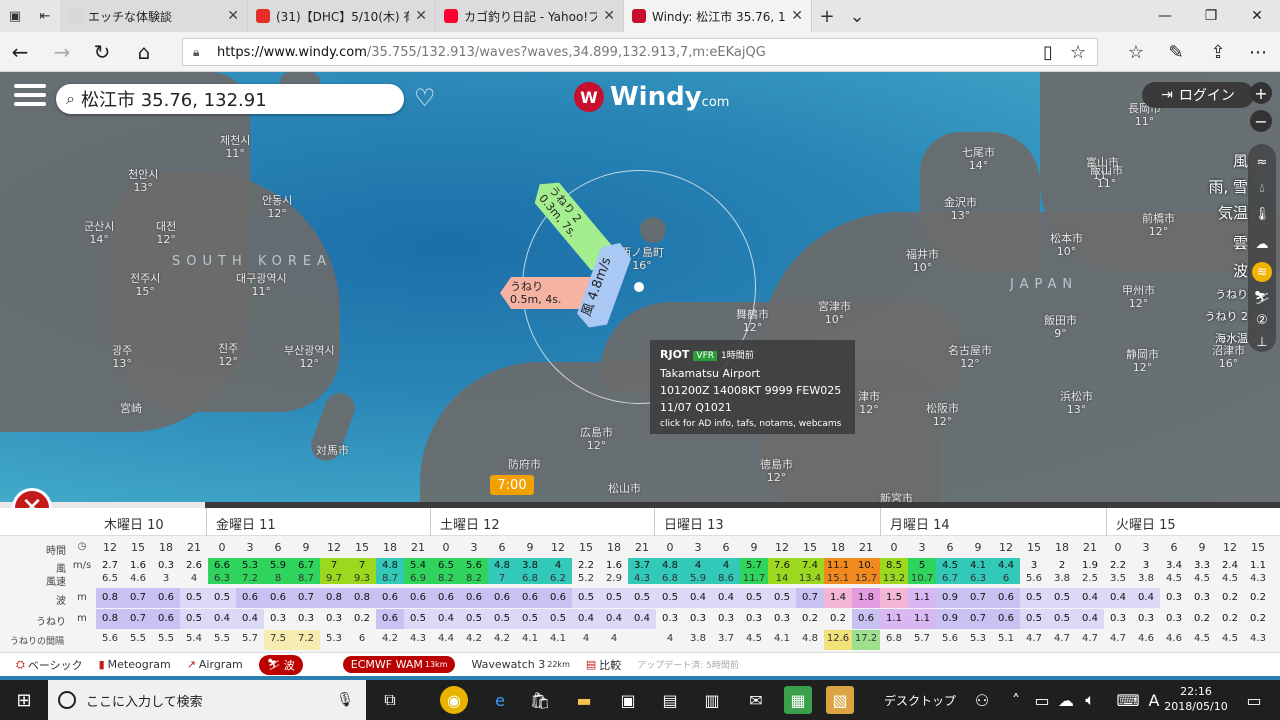 The width and height of the screenshot is (1280, 720). I want to click on window-icon: ▣, so click(15, 16).